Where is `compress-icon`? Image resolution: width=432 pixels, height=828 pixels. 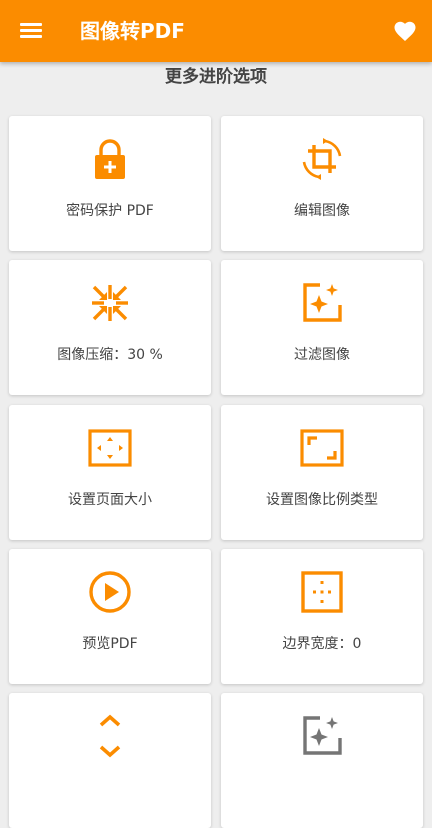
compress-icon is located at coordinates (110, 303).